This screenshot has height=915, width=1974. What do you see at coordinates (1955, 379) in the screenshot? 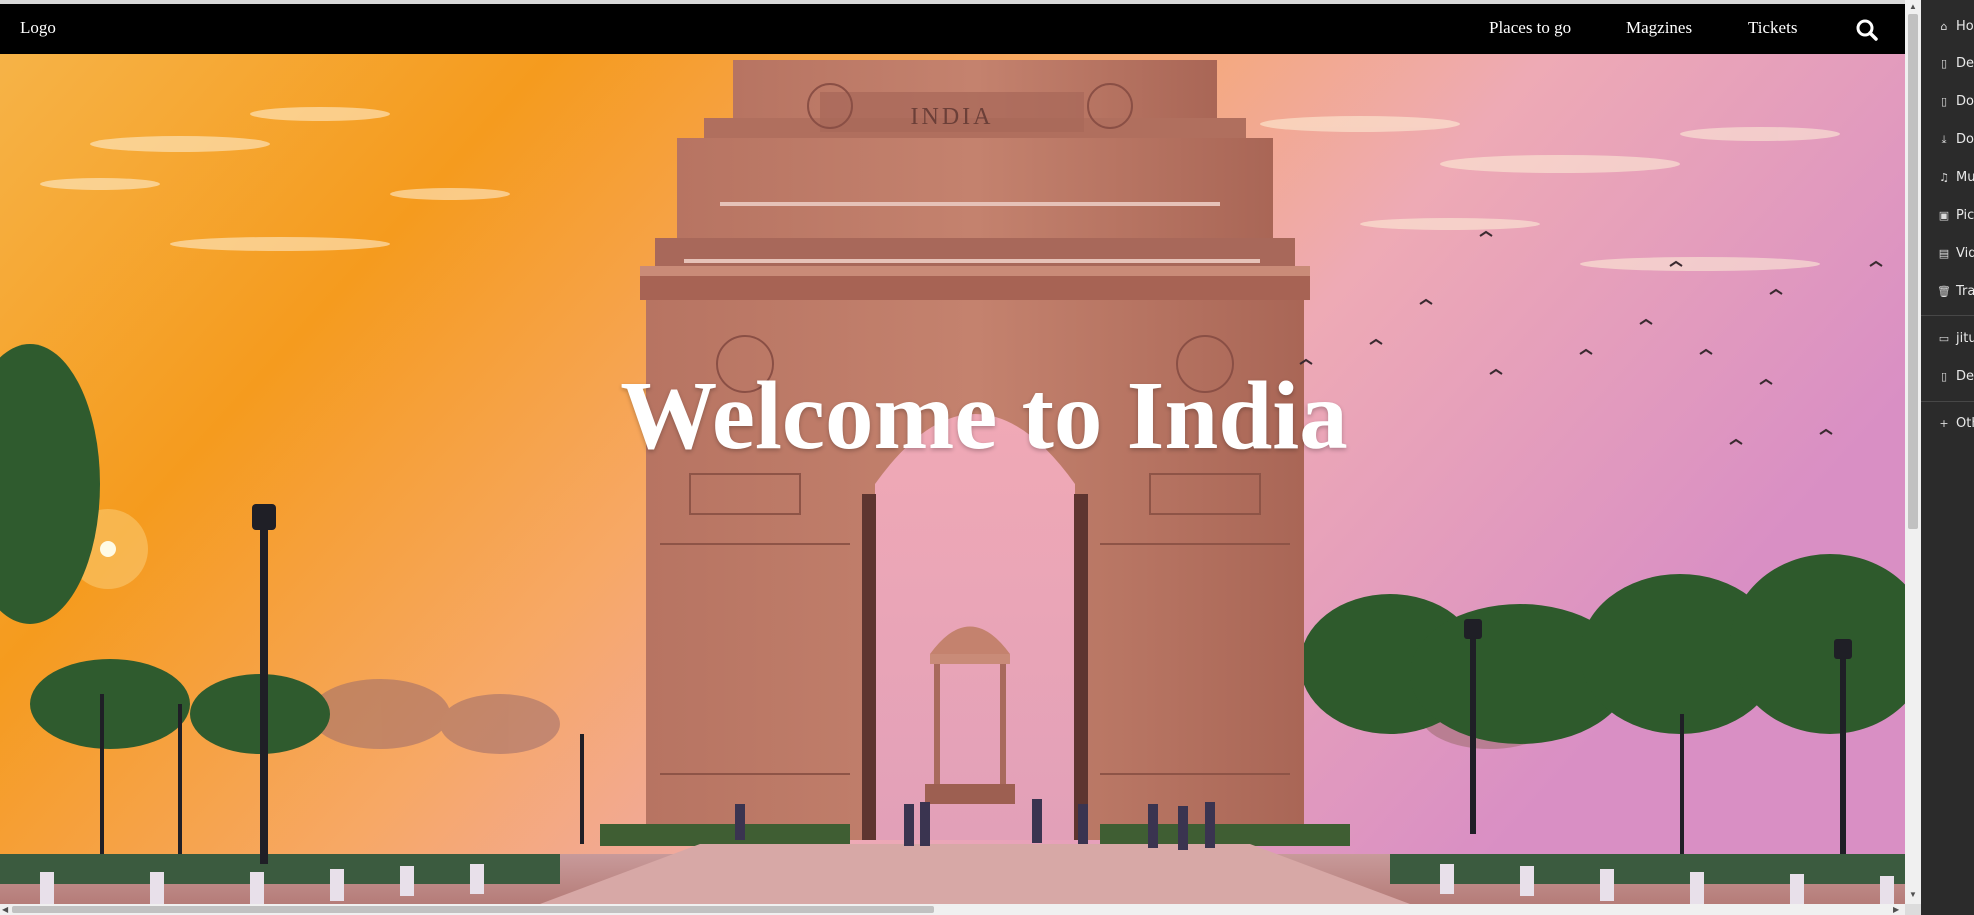
I see `sidebar-item-desktop-bookmark: ▯Desktop` at bounding box center [1955, 379].